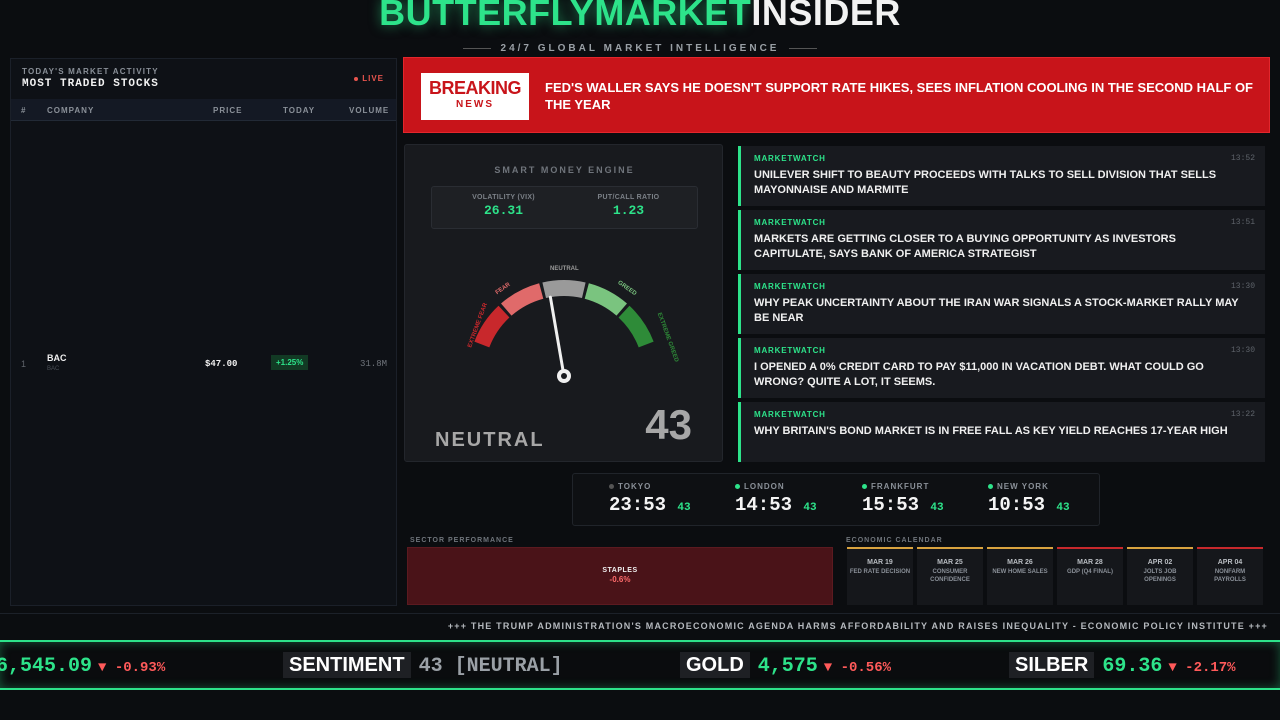  I want to click on col-company: COMPANY, so click(71, 110).